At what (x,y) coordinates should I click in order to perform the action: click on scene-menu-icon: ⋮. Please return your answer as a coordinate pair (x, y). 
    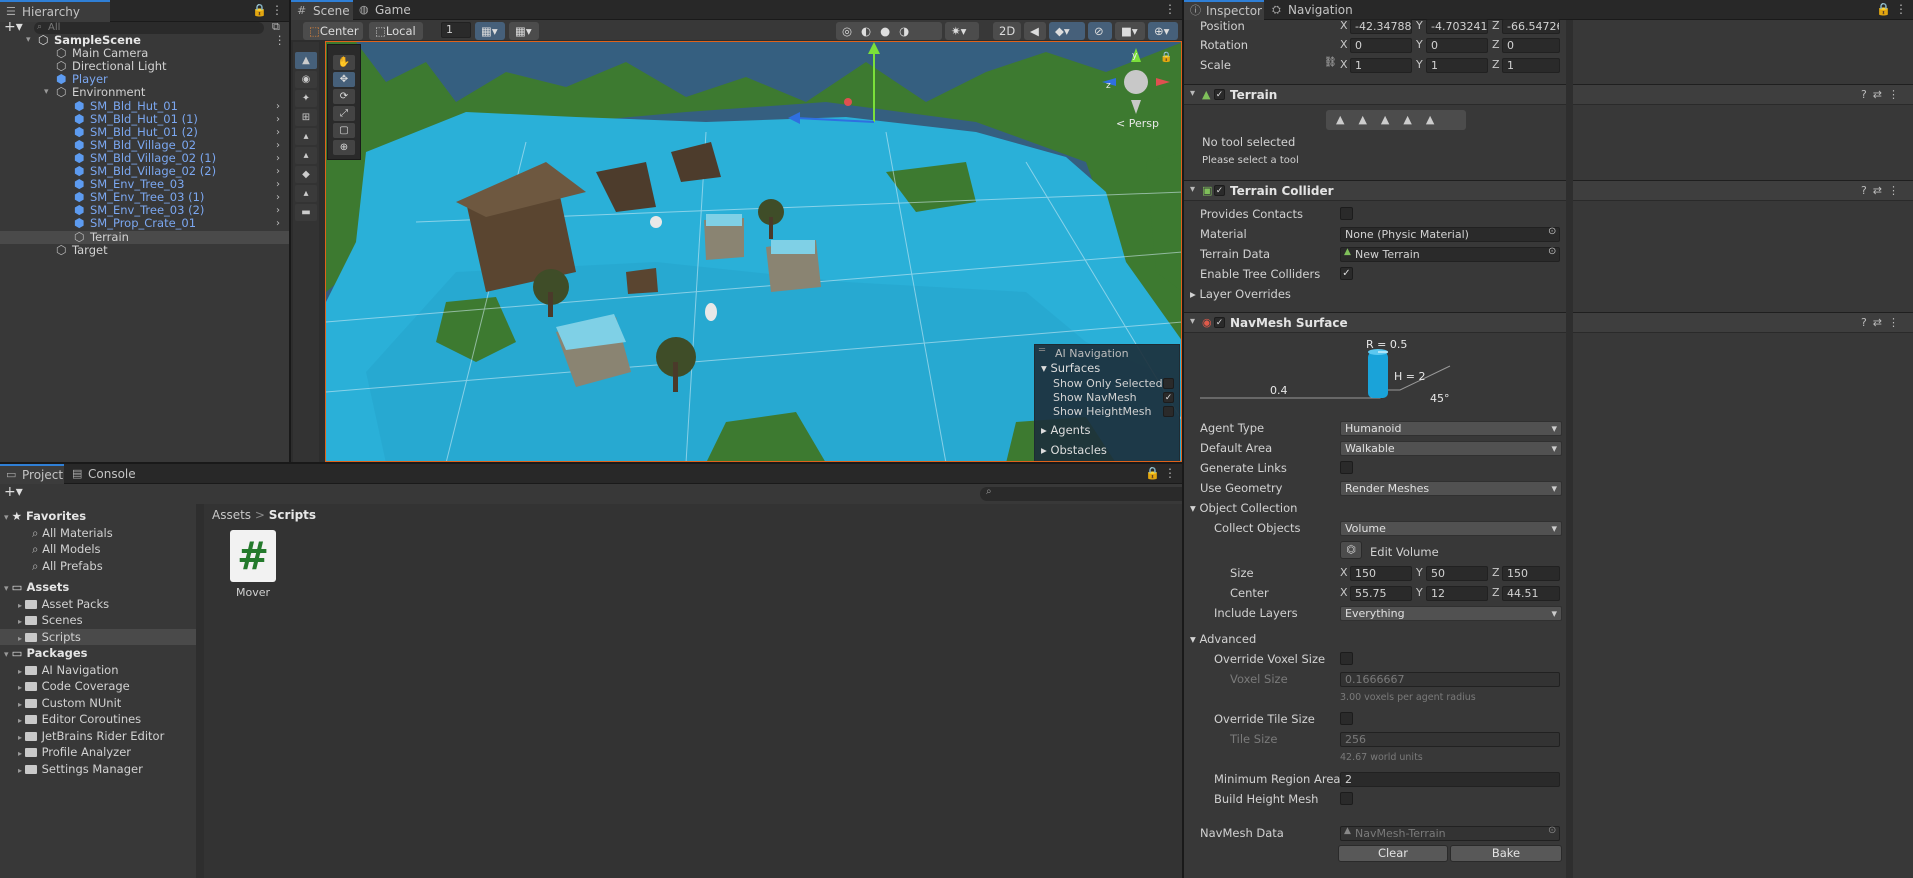
    Looking at the image, I should click on (1170, 9).